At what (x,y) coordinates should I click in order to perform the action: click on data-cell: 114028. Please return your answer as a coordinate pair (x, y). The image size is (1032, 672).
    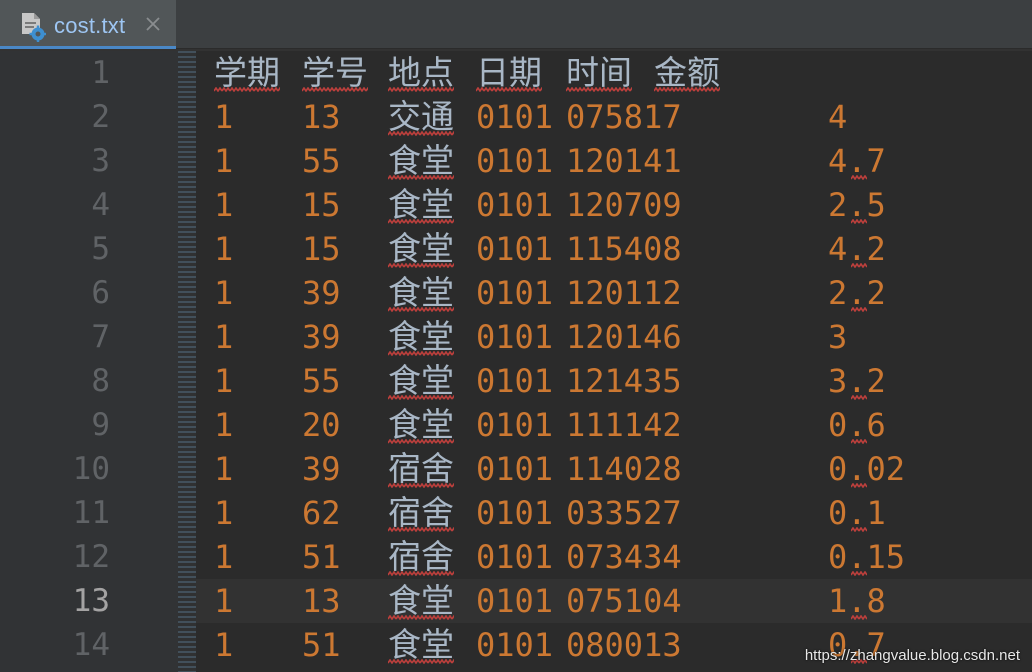
    Looking at the image, I should click on (624, 469).